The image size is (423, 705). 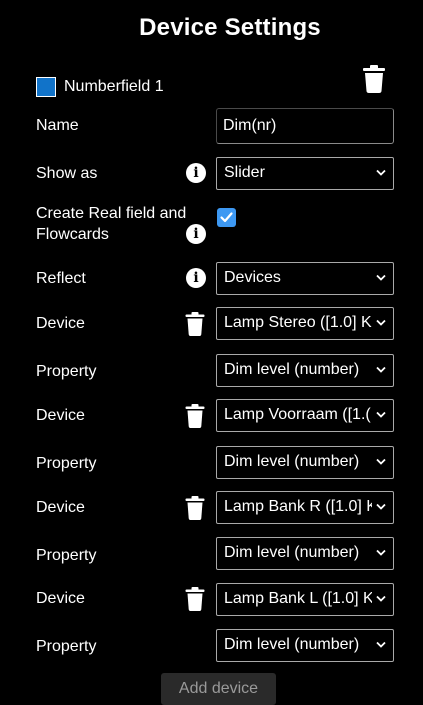 I want to click on create-real-field-checkbox, so click(x=226, y=217).